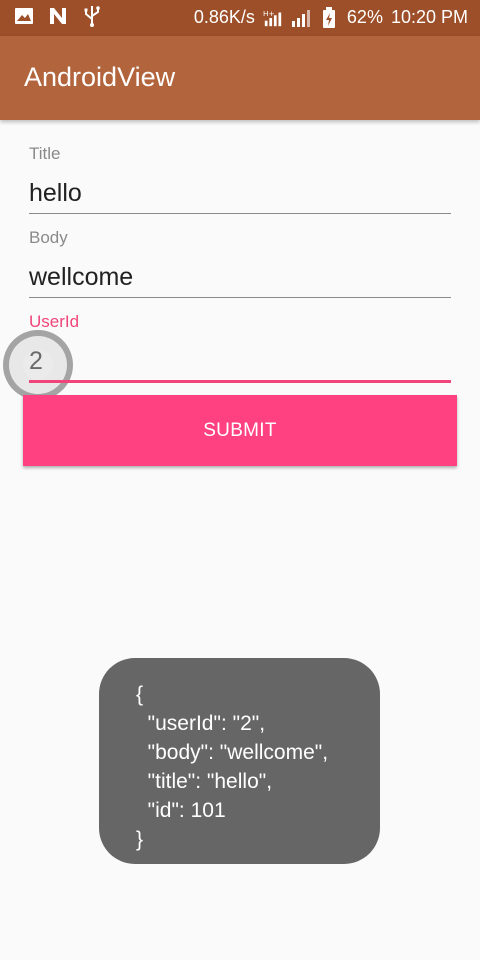  I want to click on body-label: Body, so click(48, 237).